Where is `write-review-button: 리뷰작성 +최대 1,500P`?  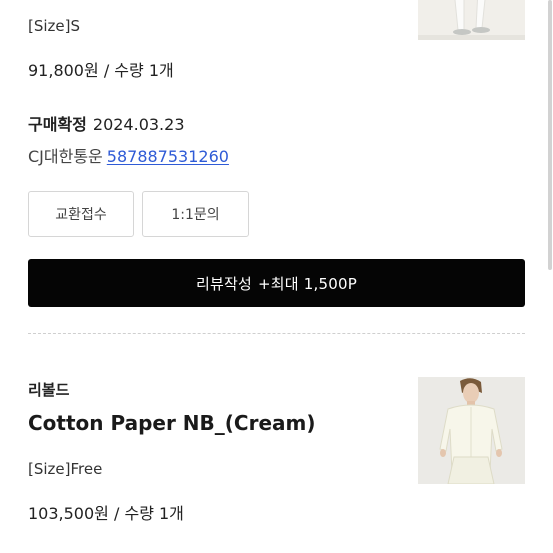
write-review-button: 리뷰작성 +최대 1,500P is located at coordinates (276, 283).